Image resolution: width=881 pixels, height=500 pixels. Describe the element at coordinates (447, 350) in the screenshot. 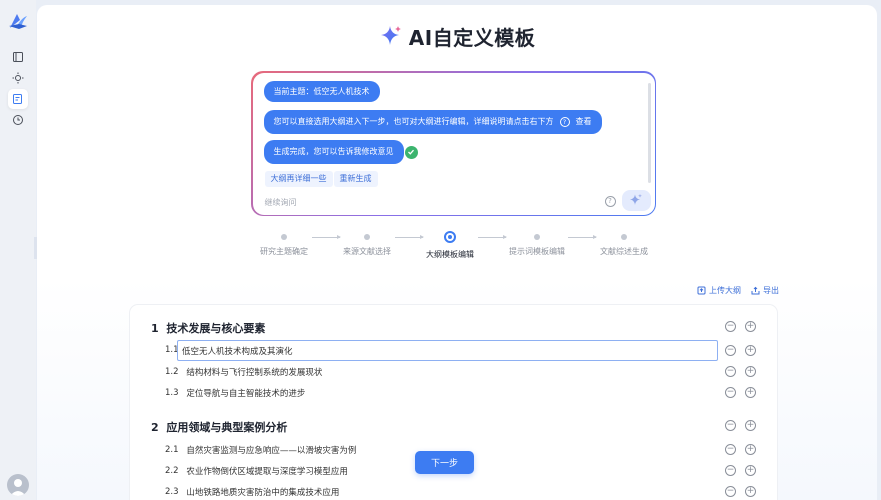

I see `outline-item-edit-input: 低空无人机技术构成及其演化` at that location.